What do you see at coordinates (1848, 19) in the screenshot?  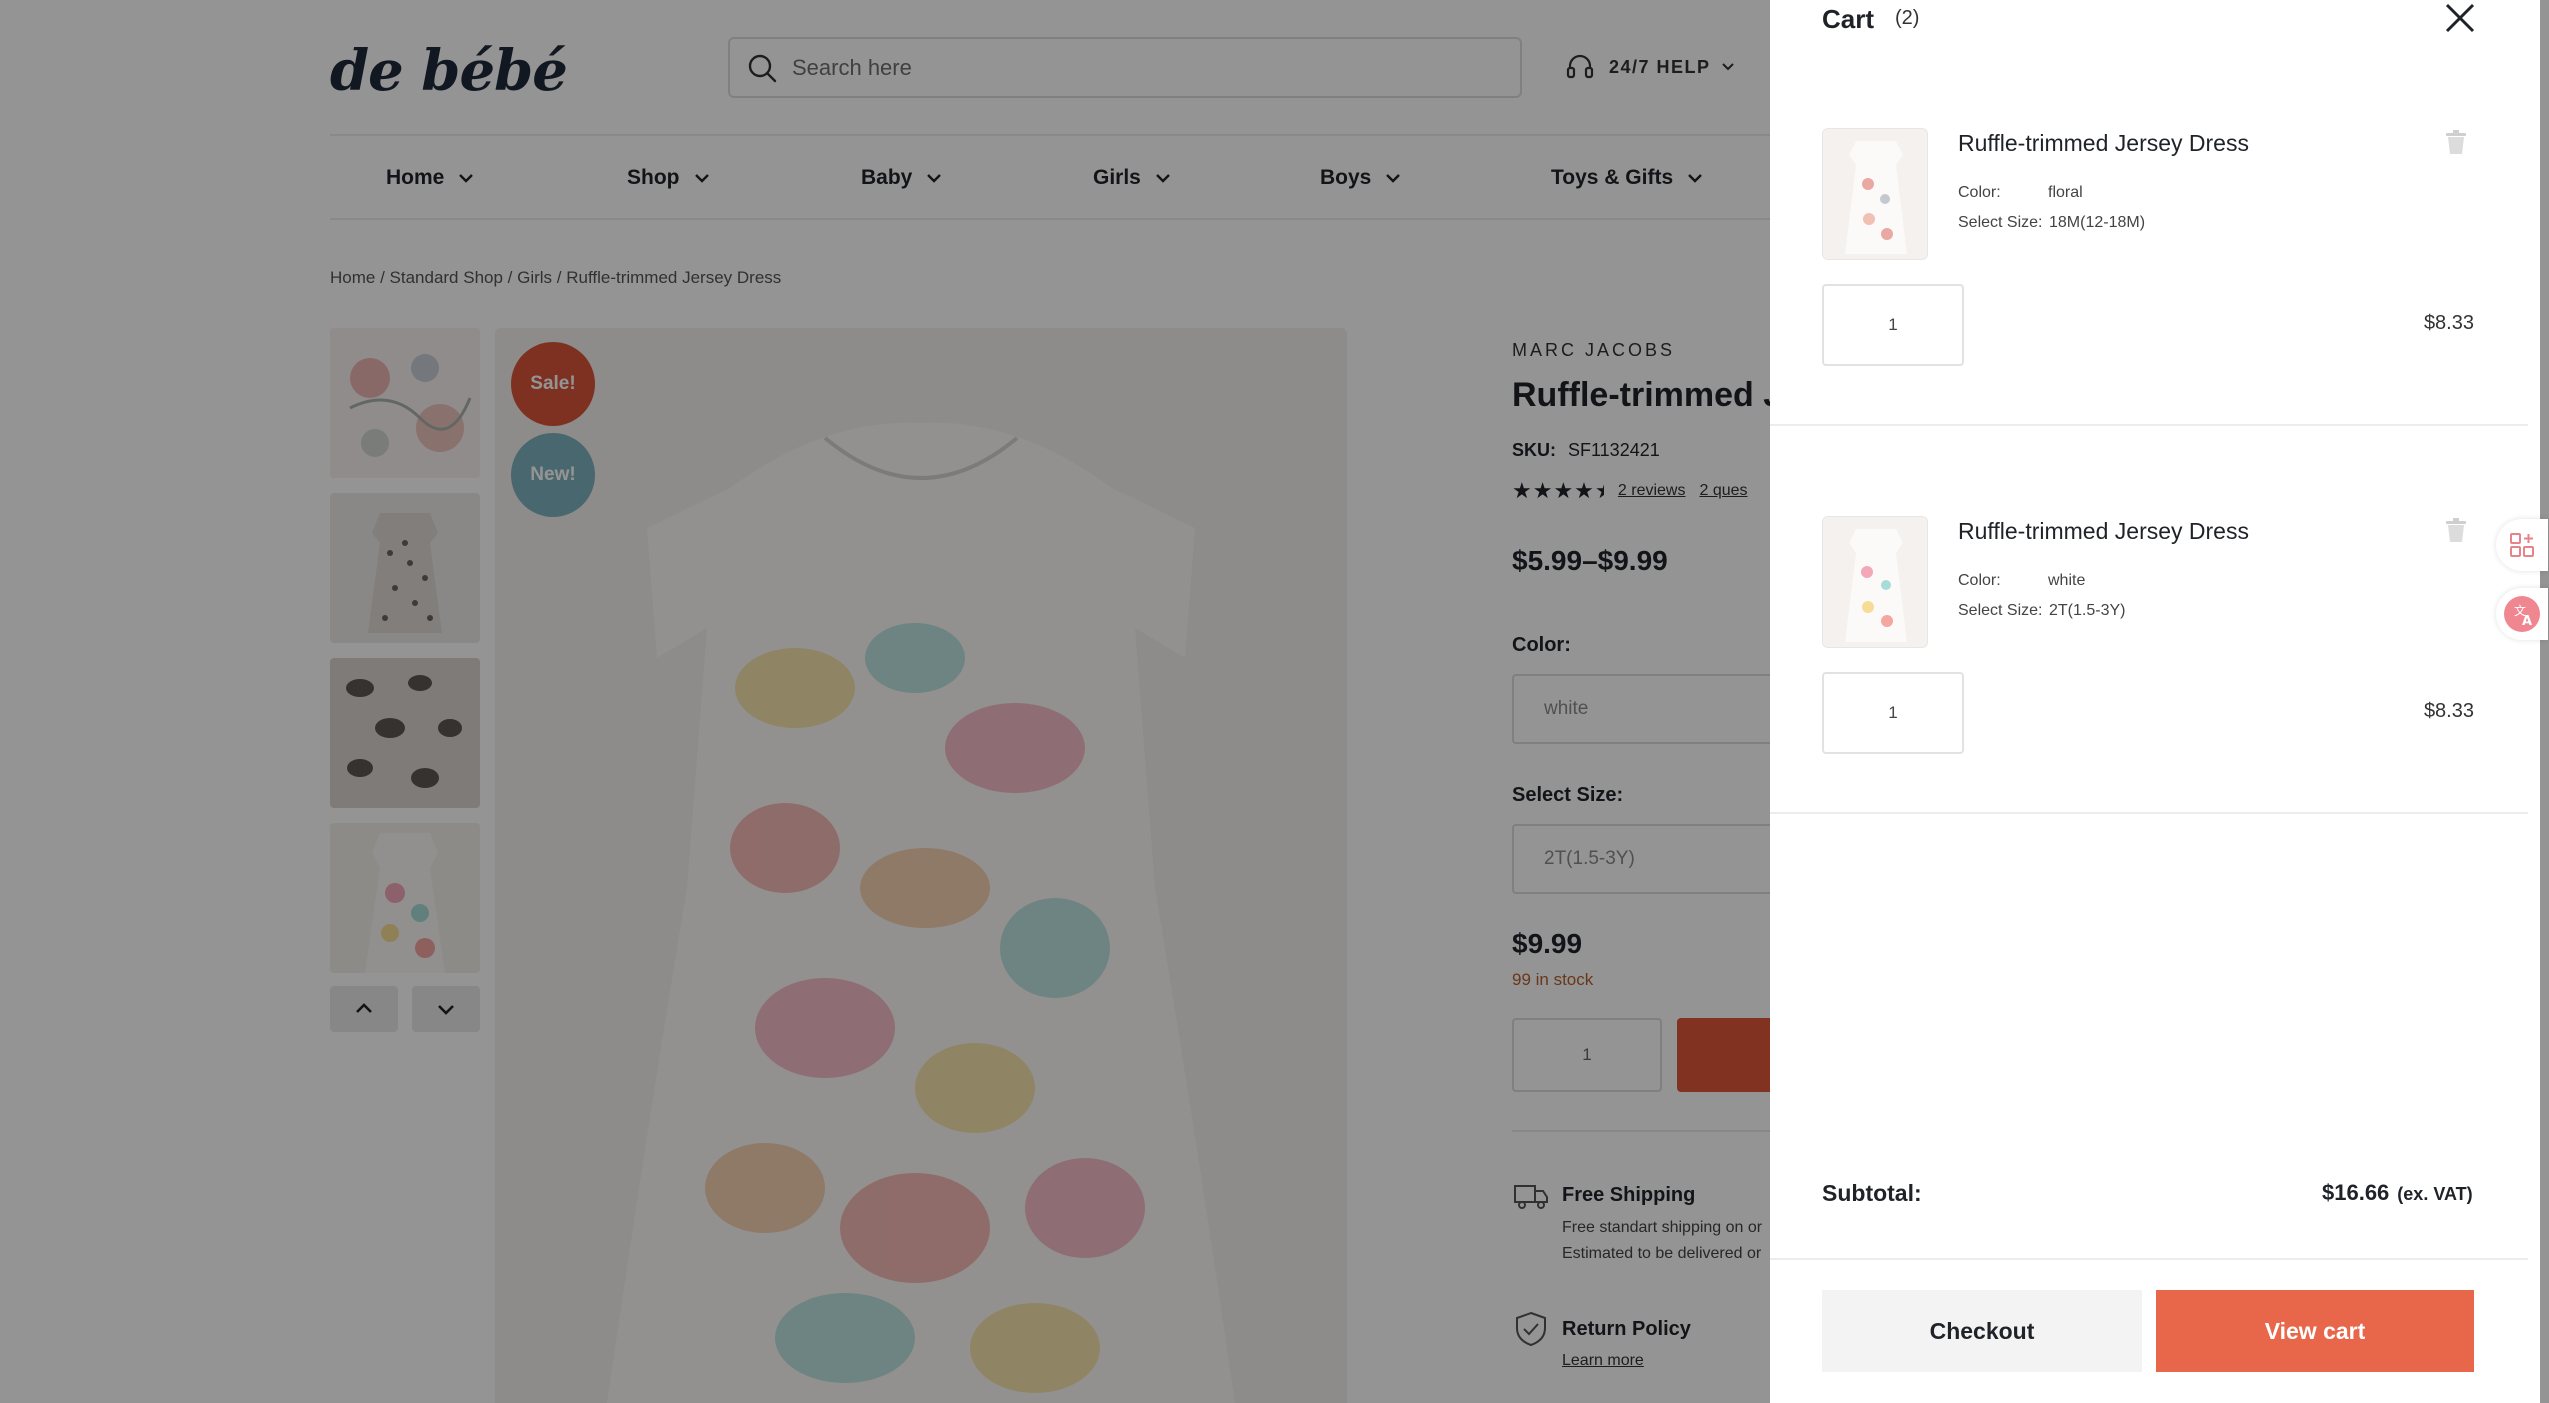 I see `cart-title: Cart` at bounding box center [1848, 19].